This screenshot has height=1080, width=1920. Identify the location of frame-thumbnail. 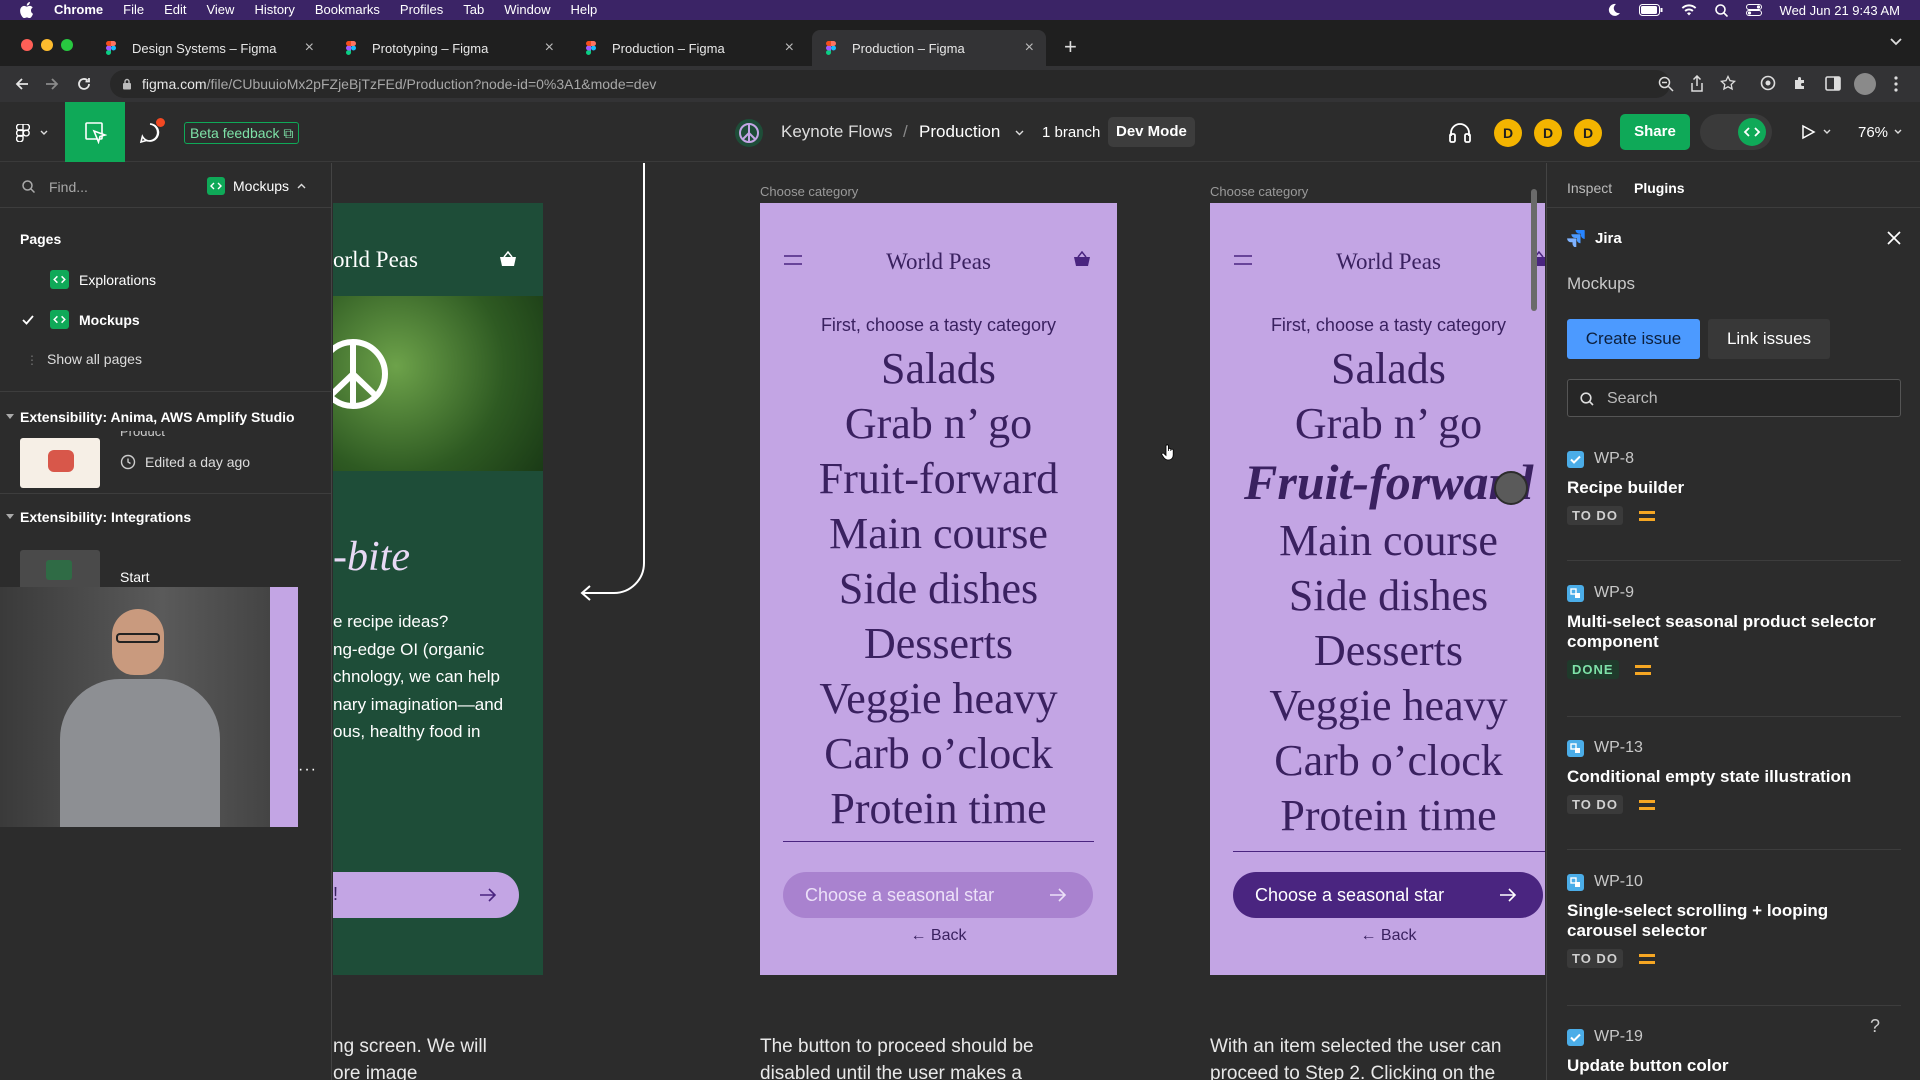
(60, 570).